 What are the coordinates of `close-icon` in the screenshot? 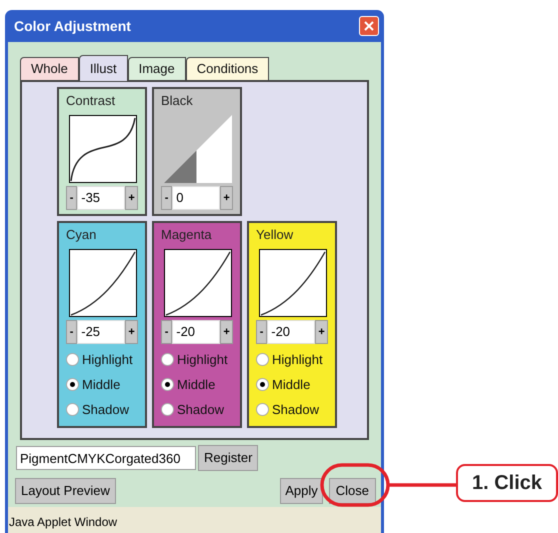 It's located at (369, 26).